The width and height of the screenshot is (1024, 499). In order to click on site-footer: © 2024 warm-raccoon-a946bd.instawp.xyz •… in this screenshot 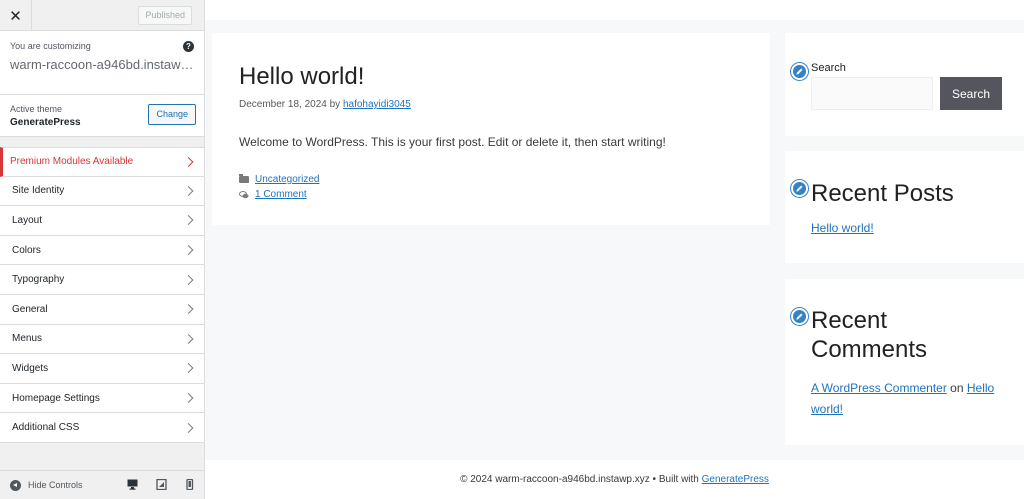, I will do `click(614, 479)`.